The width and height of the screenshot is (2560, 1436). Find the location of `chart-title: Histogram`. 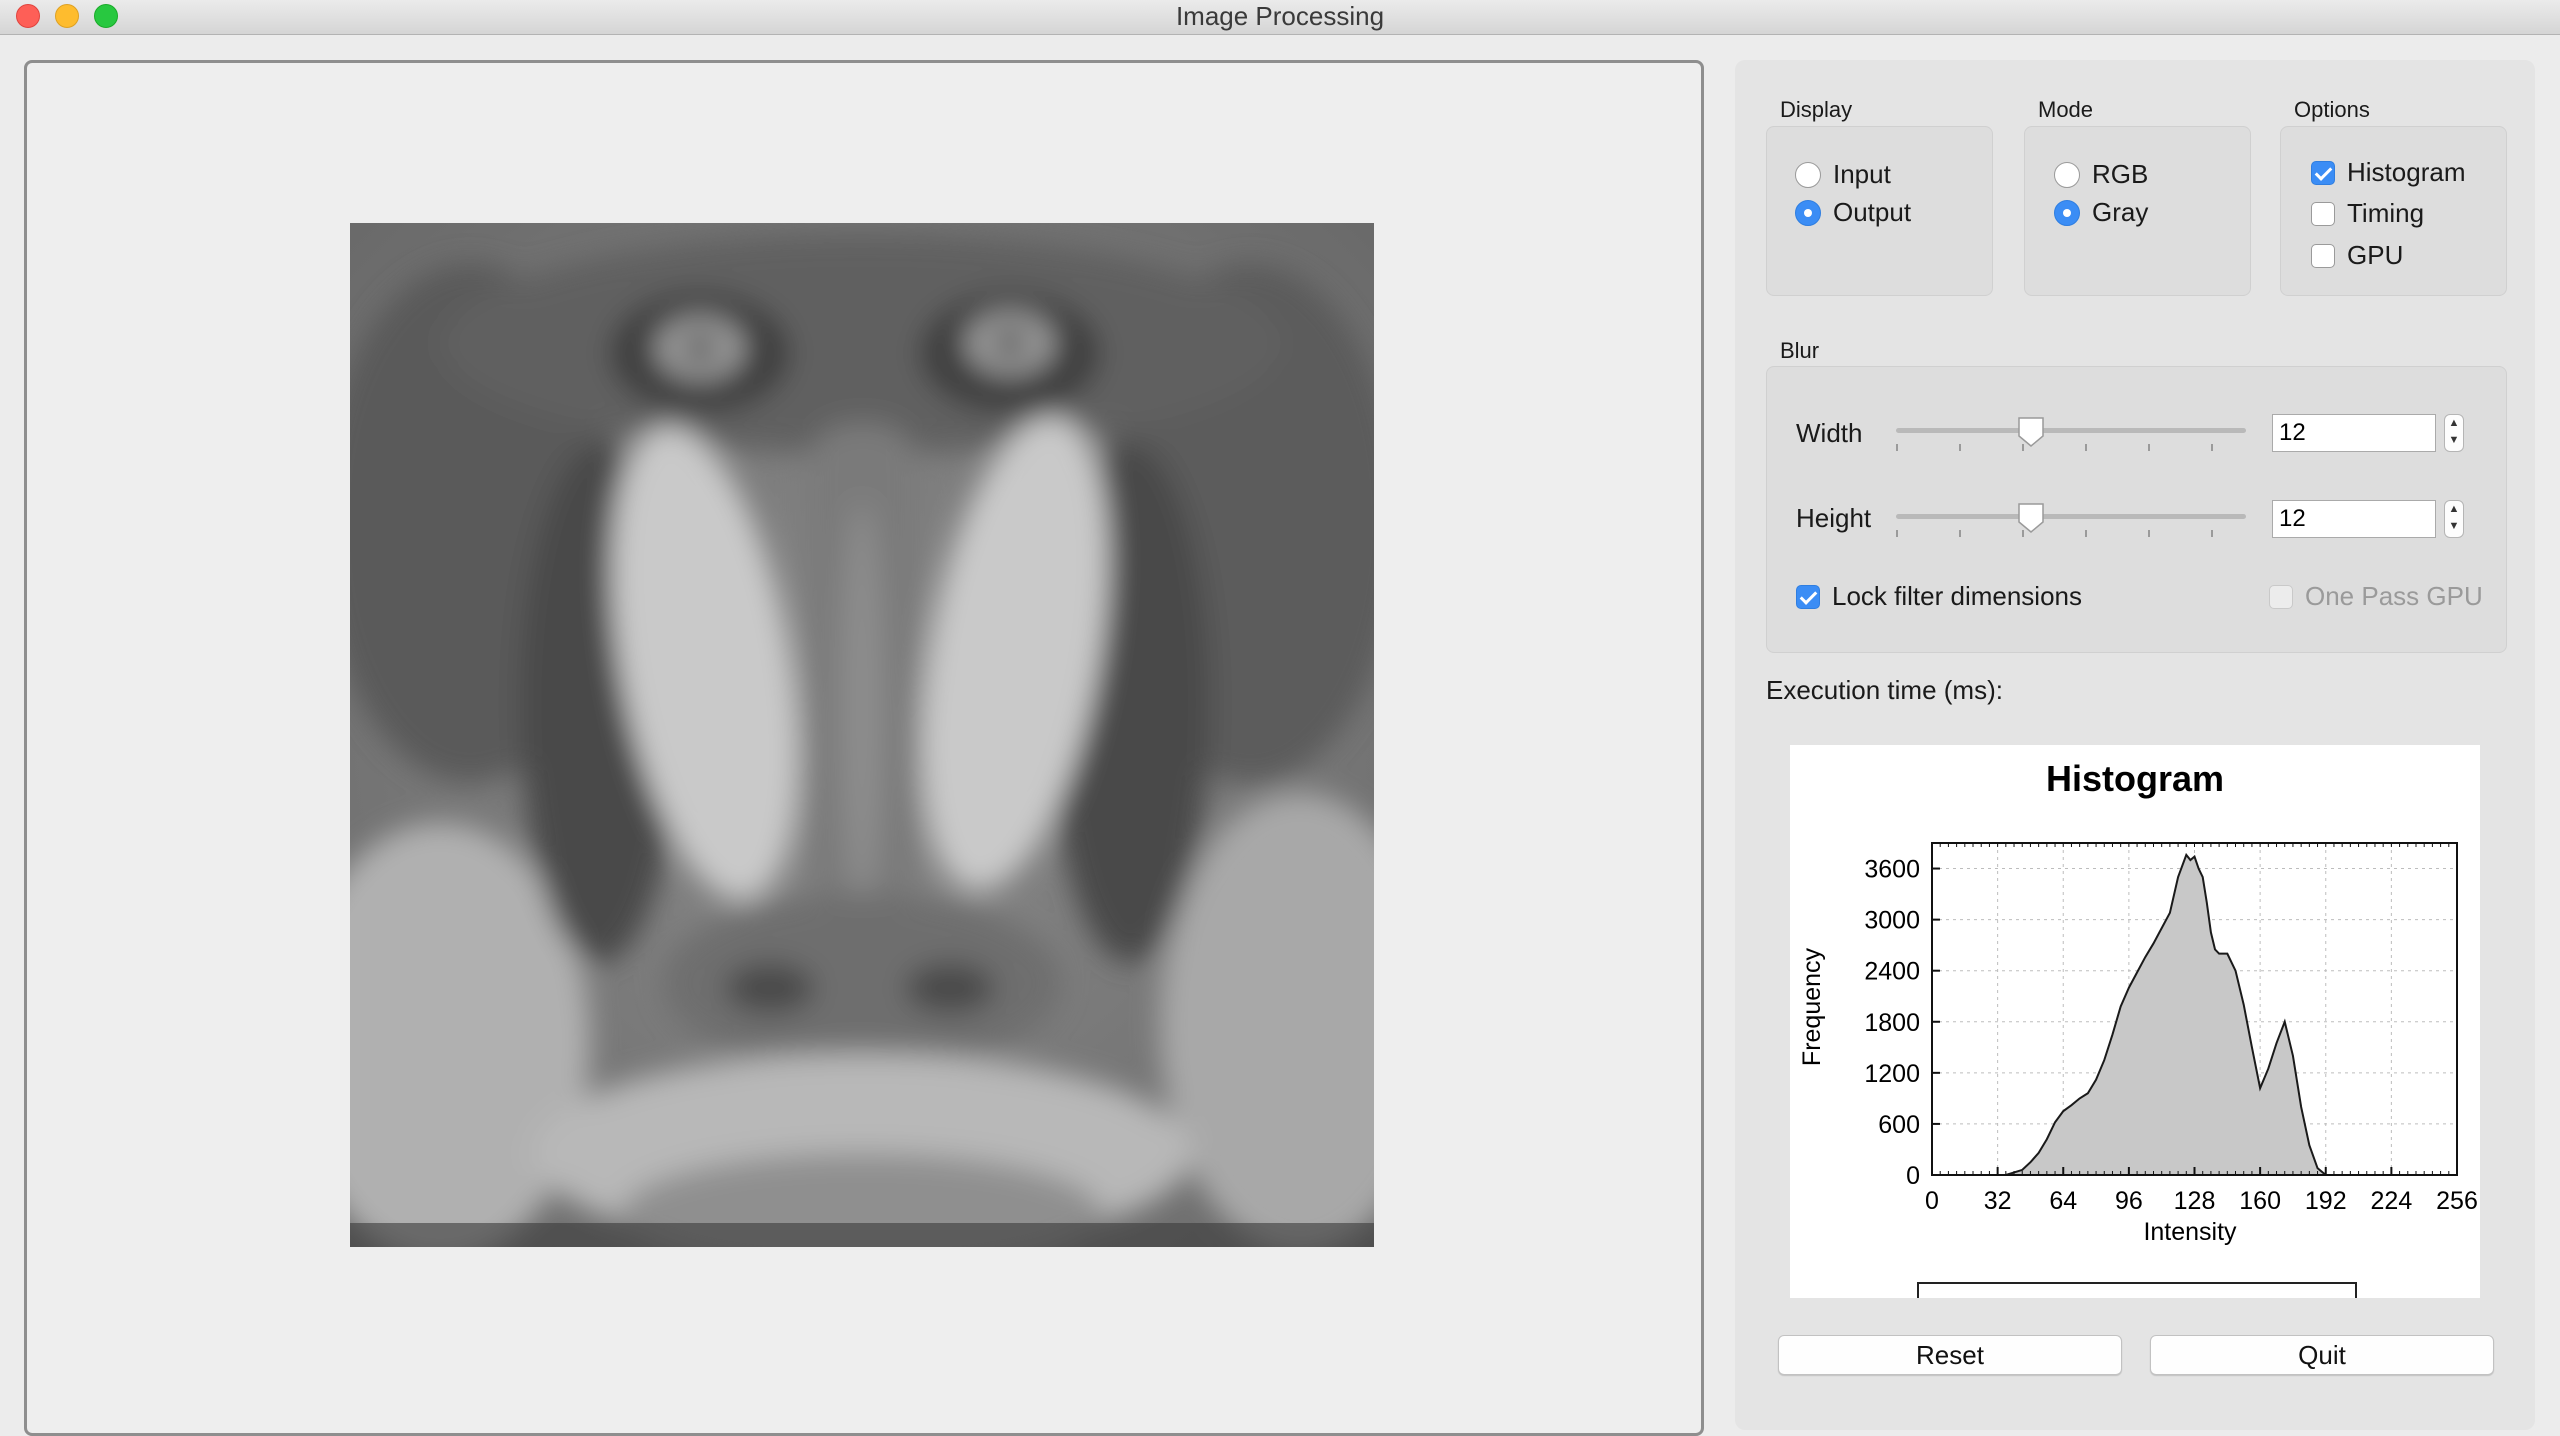

chart-title: Histogram is located at coordinates (2135, 778).